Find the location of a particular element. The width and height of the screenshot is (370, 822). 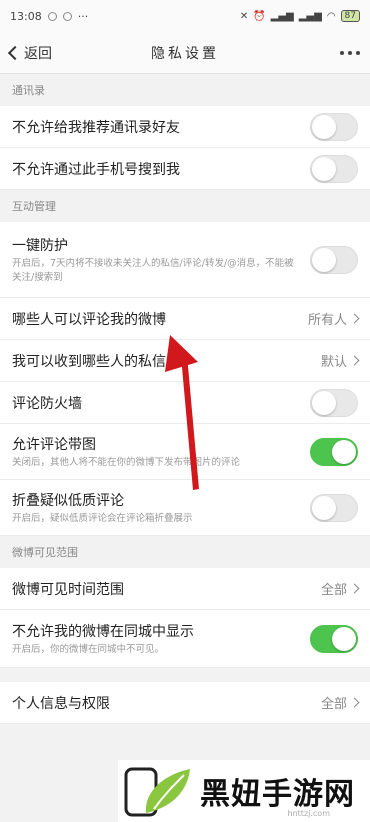

status-bar: 13:08 ··· ✕ ⏰ ▂▄▆ ▂▄▆ ◠ 87 is located at coordinates (185, 16).